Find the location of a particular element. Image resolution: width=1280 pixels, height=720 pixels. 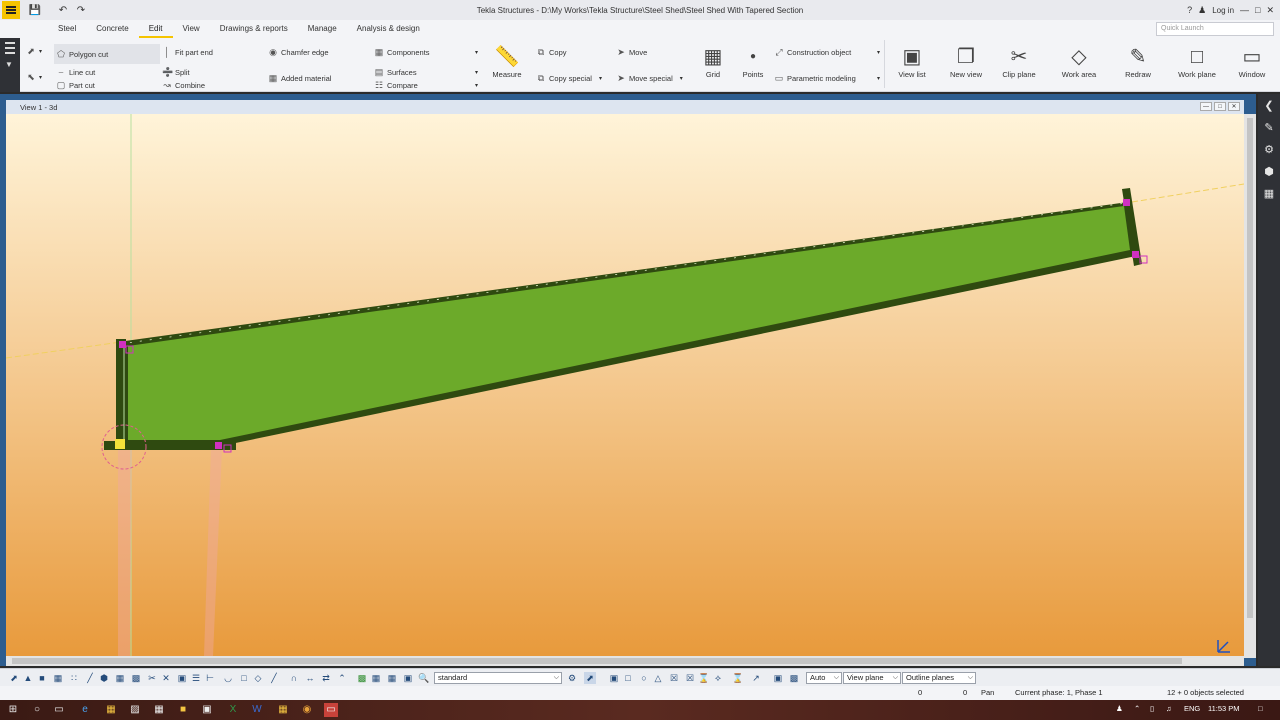

snap-perpendicular-icon: ∩ is located at coordinates (294, 678).